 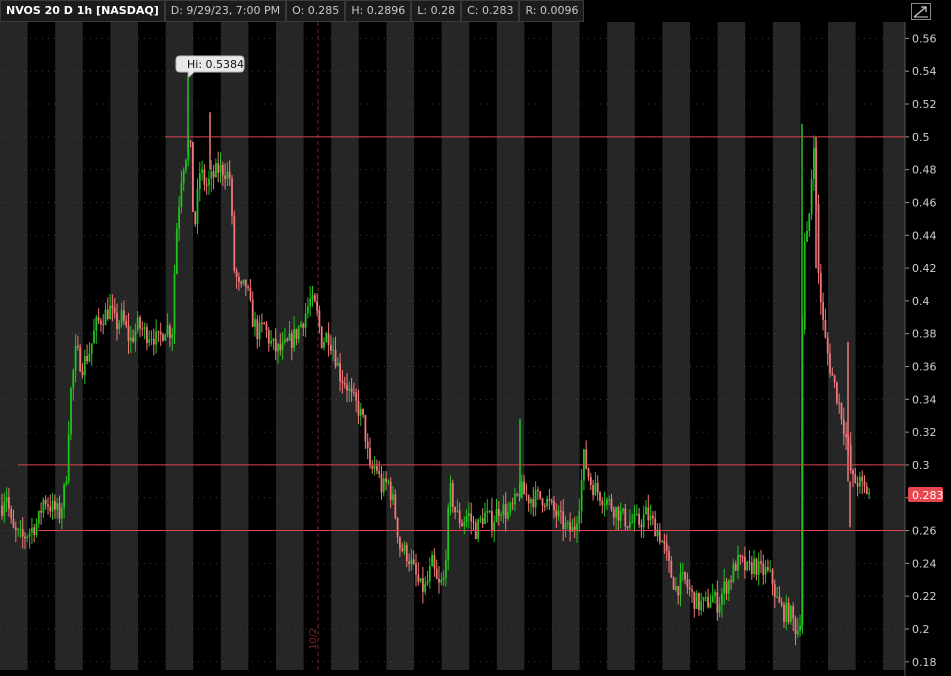 What do you see at coordinates (924, 170) in the screenshot?
I see `axis-tick-label: 0.48` at bounding box center [924, 170].